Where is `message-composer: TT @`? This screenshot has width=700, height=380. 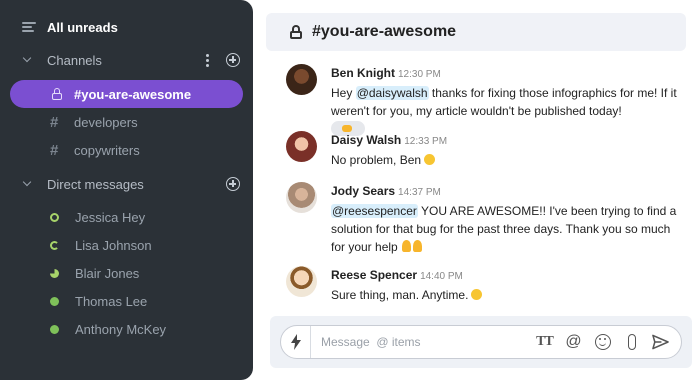 message-composer: TT @ is located at coordinates (481, 342).